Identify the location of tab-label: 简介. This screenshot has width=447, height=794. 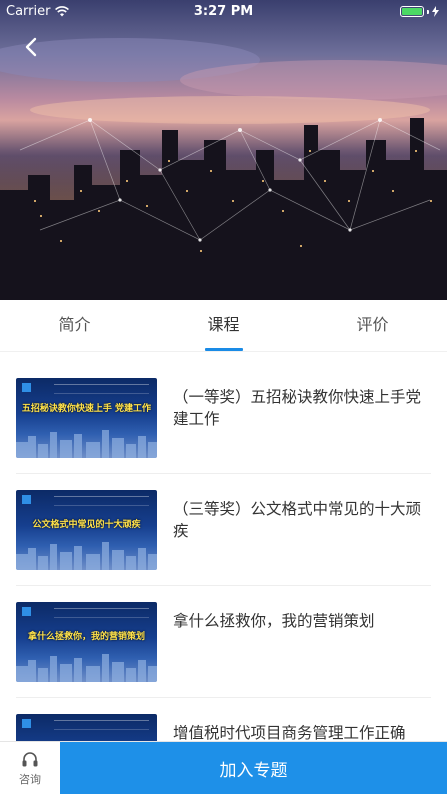
(74, 324).